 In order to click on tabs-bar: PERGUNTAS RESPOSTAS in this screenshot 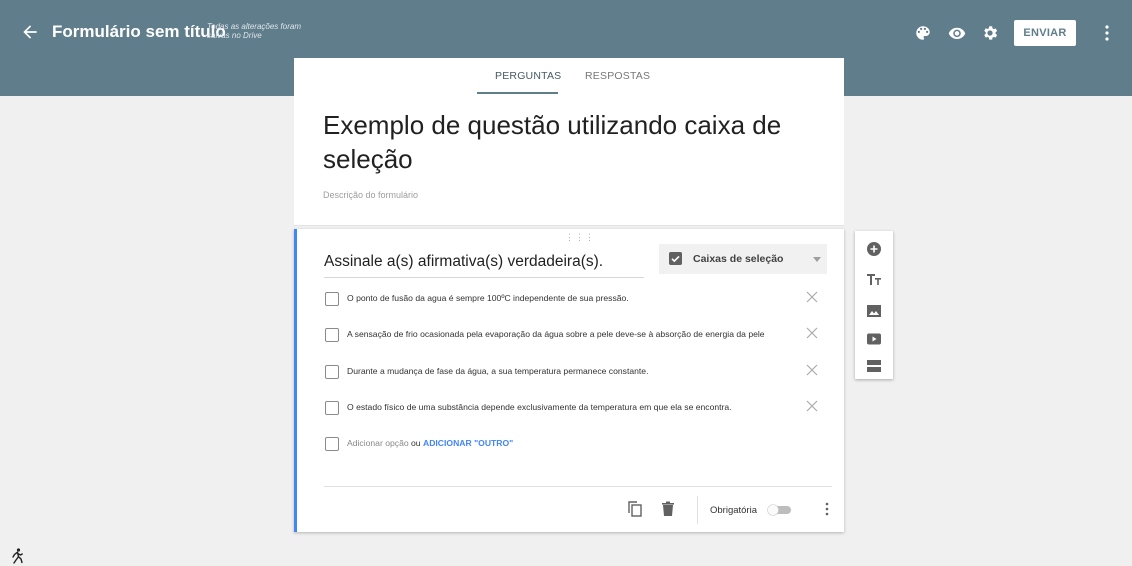, I will do `click(569, 77)`.